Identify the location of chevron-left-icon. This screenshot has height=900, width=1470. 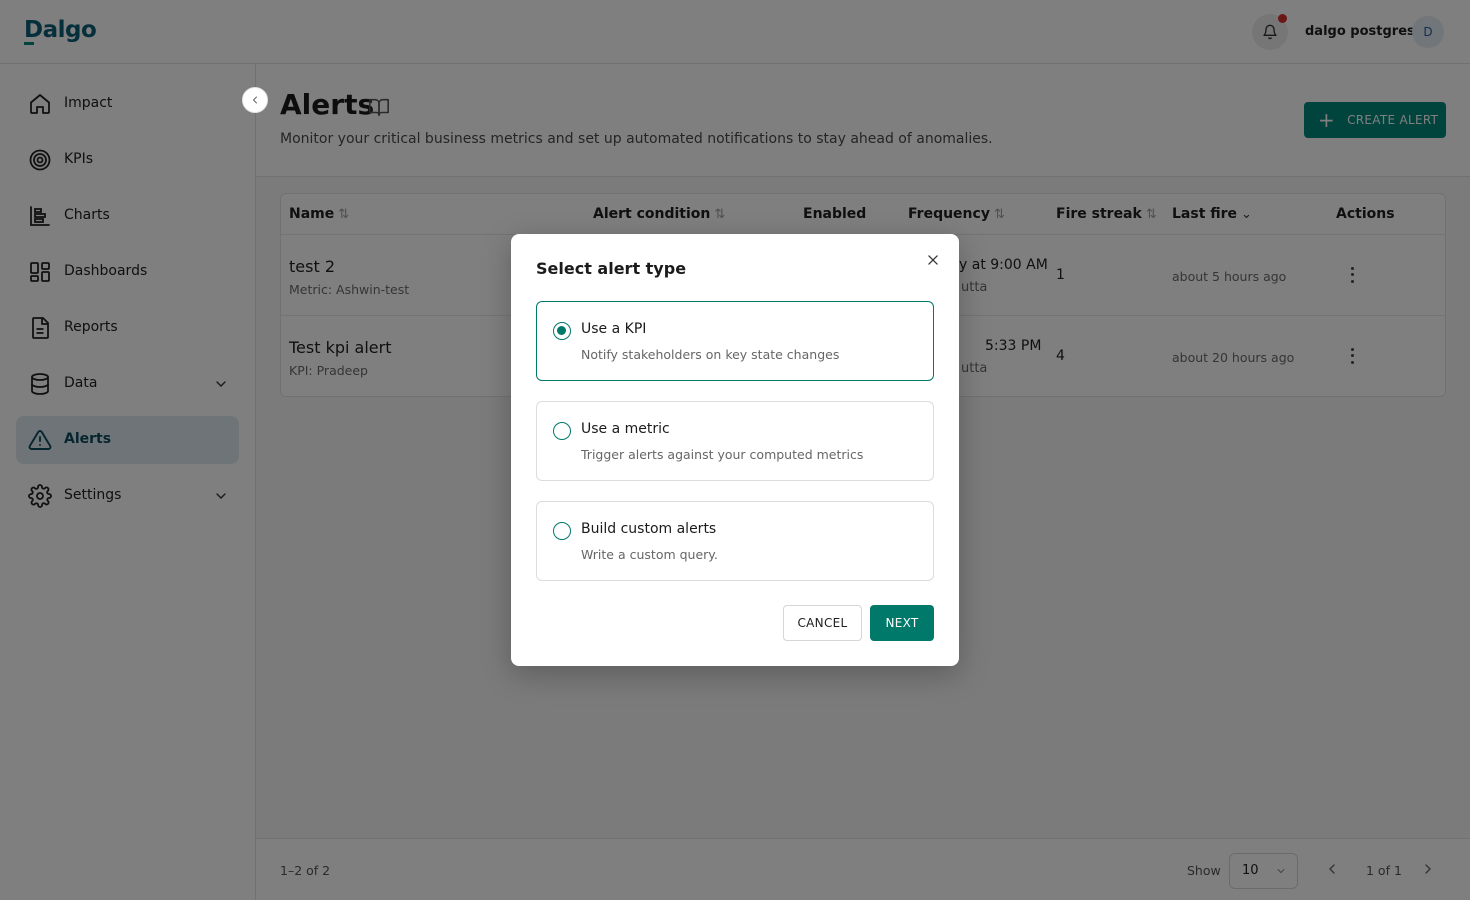
(254, 100).